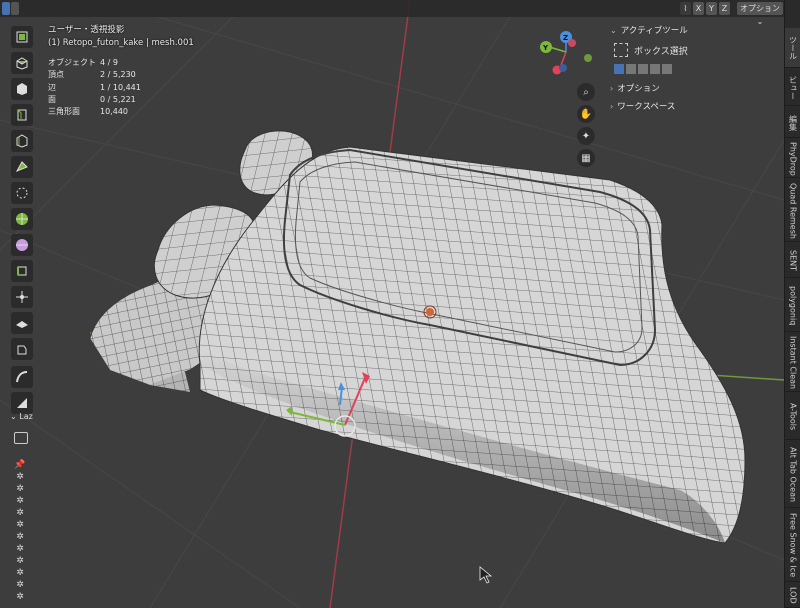 The width and height of the screenshot is (800, 608). Describe the element at coordinates (22, 377) in the screenshot. I see `annotate-tool-icon` at that location.